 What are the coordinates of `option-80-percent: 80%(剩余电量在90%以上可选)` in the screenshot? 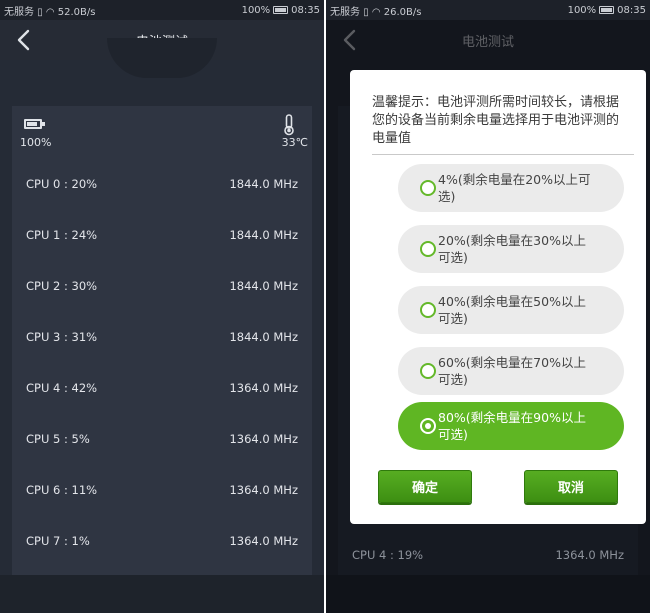 It's located at (511, 426).